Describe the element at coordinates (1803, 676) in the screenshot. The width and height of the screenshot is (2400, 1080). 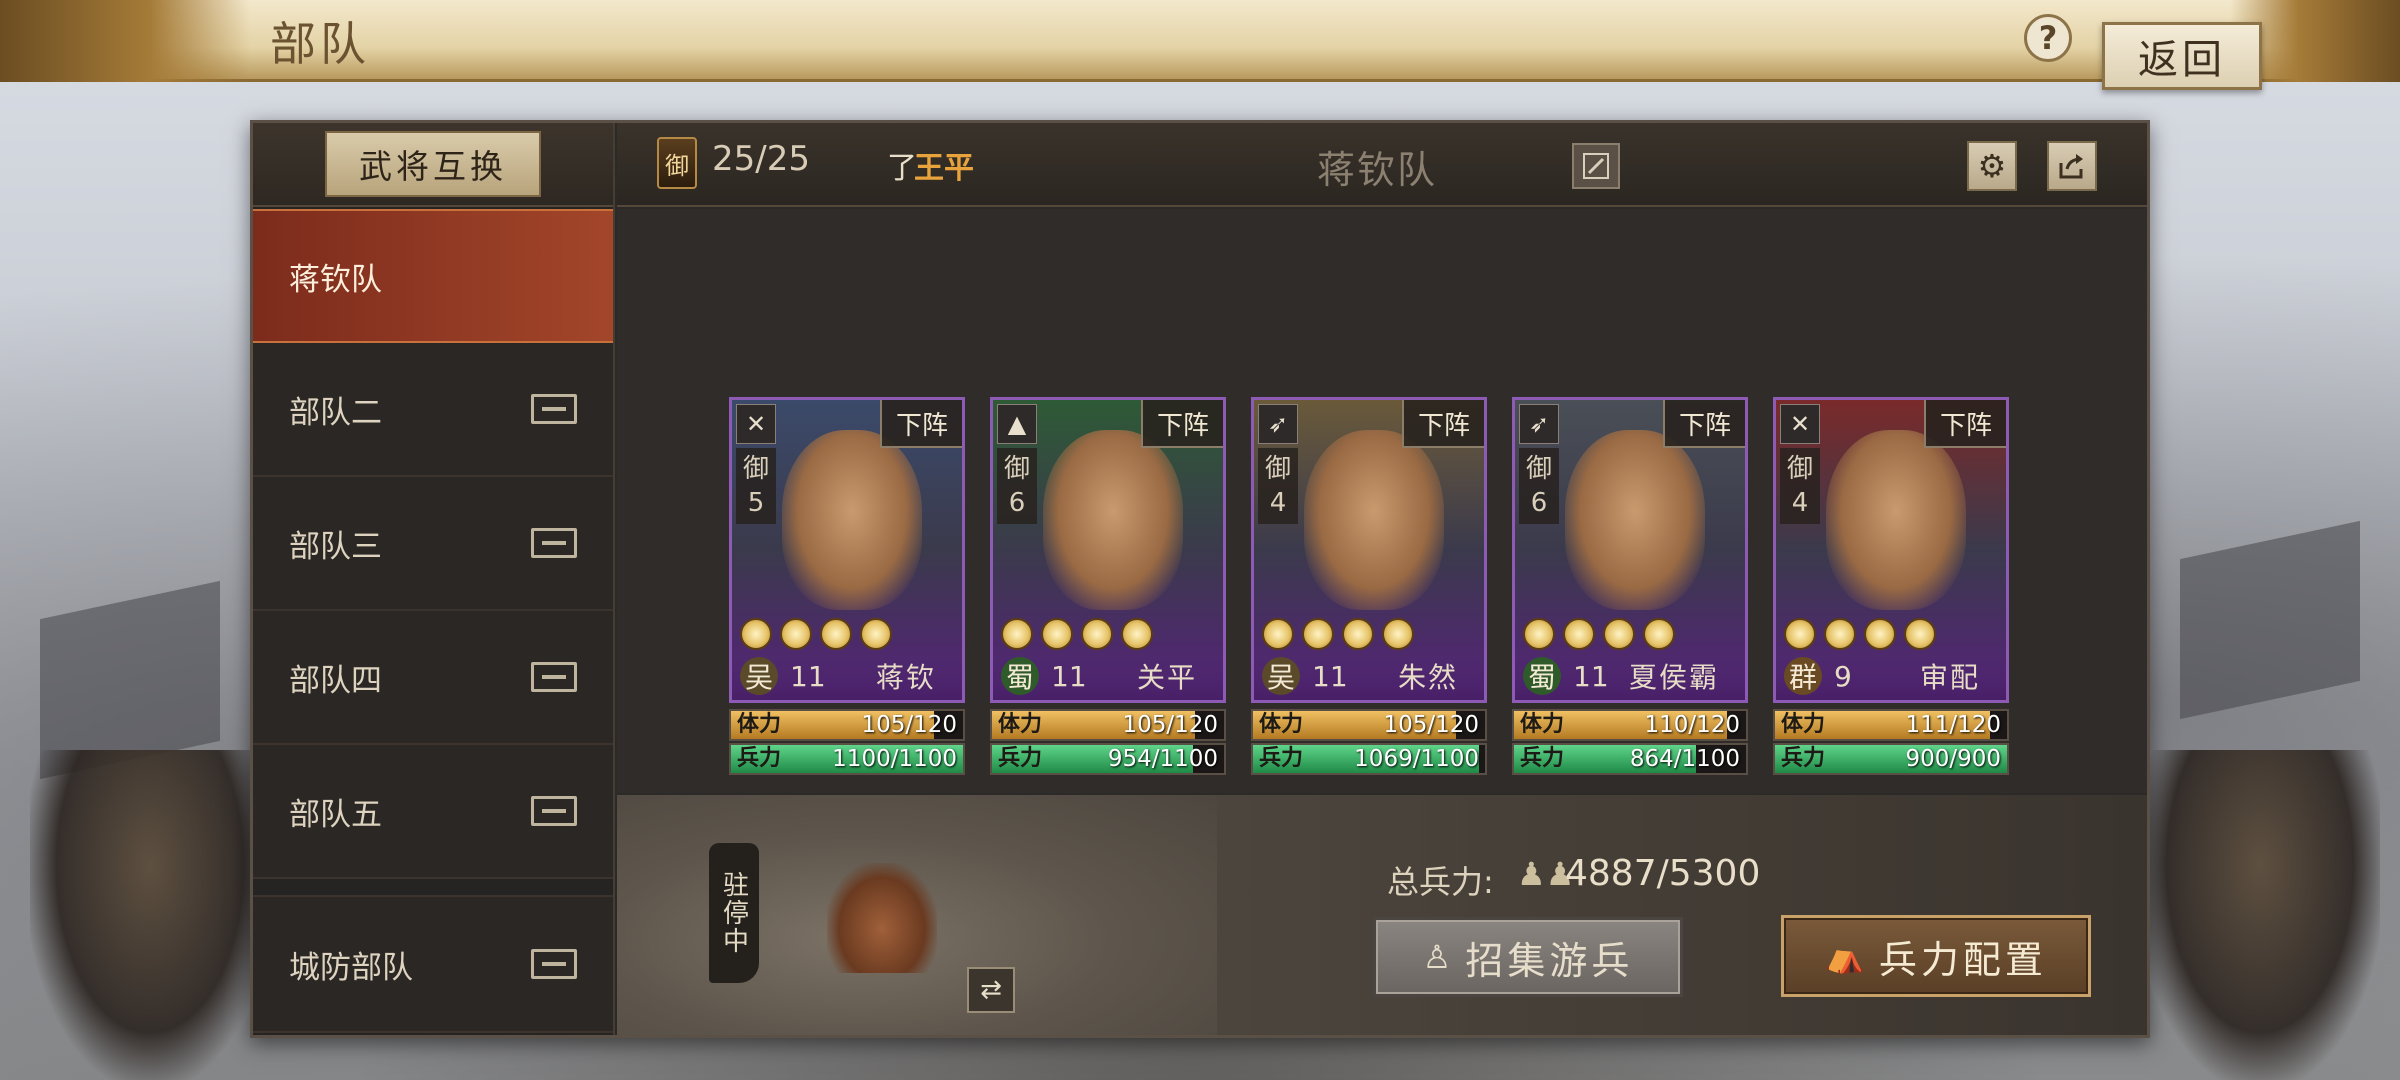
I see `faction-badge: 群` at that location.